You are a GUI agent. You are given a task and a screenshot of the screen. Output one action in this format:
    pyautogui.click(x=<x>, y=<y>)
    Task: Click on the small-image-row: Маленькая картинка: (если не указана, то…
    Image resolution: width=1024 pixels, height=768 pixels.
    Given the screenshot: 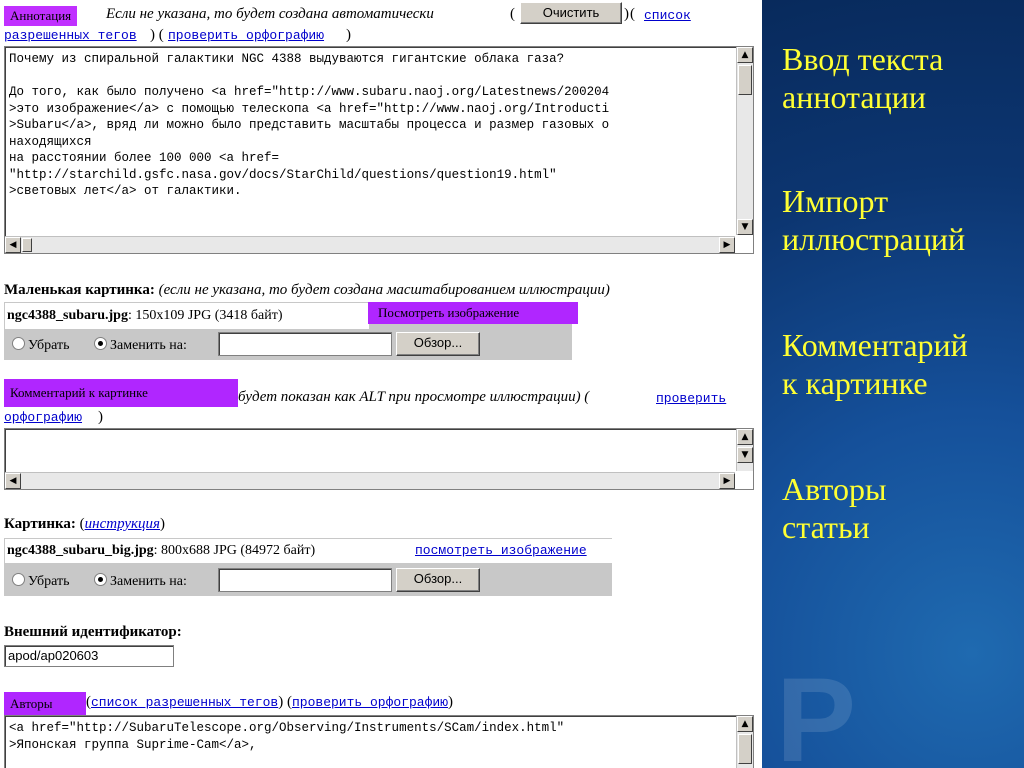 What is the action you would take?
    pyautogui.click(x=307, y=290)
    